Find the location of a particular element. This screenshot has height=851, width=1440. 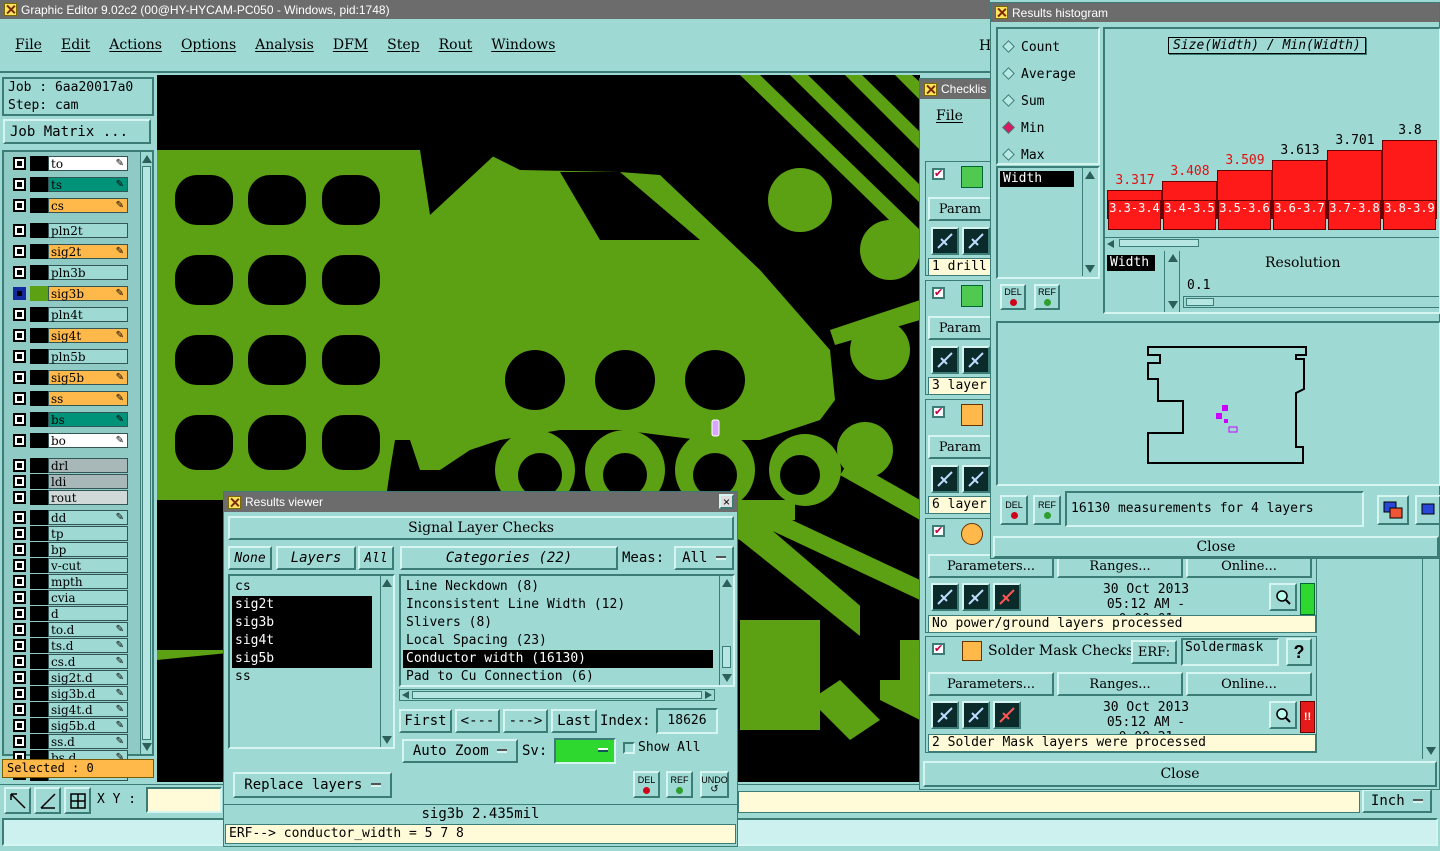

layers-all-button: All is located at coordinates (376, 558).